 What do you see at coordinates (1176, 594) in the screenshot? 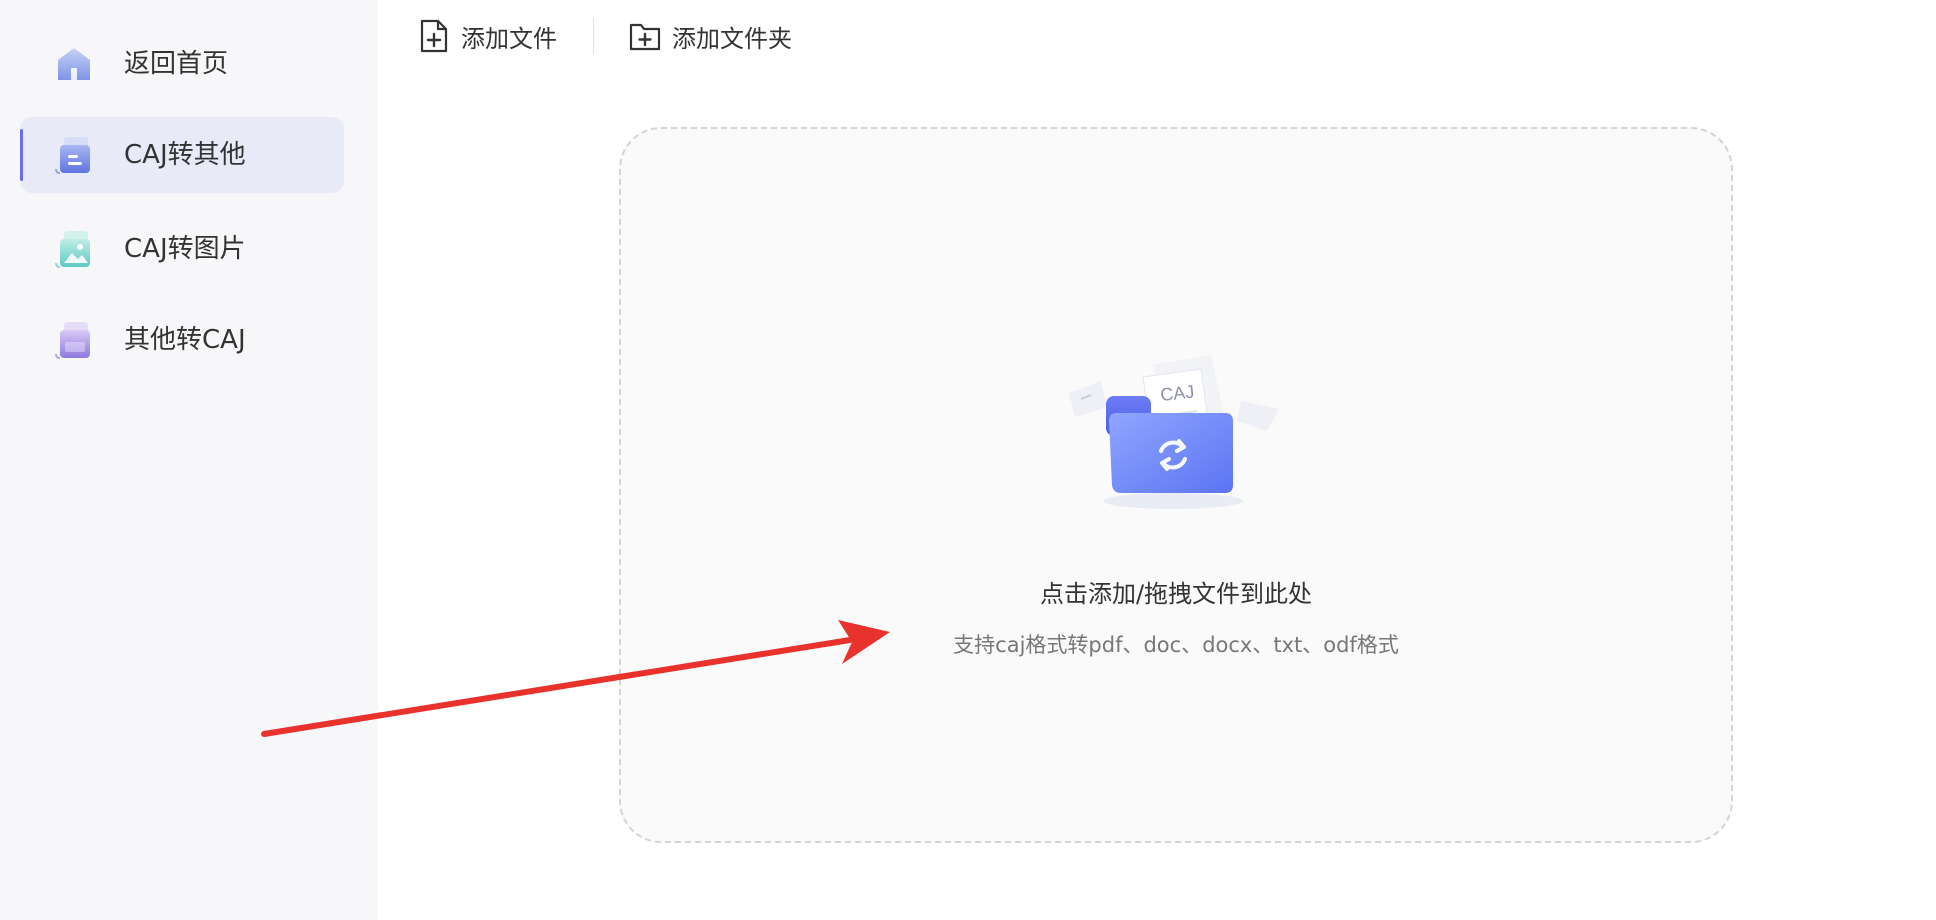
I see `drop-zone-title: 点击添加/拖拽文件到此处` at bounding box center [1176, 594].